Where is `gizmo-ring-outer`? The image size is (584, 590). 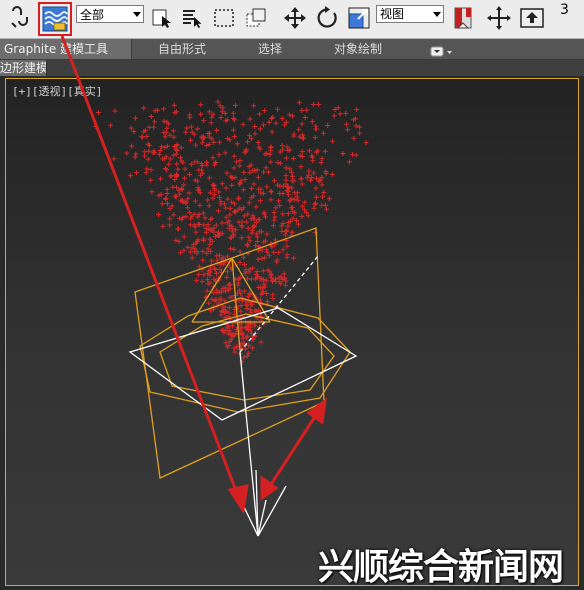
gizmo-ring-outer is located at coordinates (245, 355).